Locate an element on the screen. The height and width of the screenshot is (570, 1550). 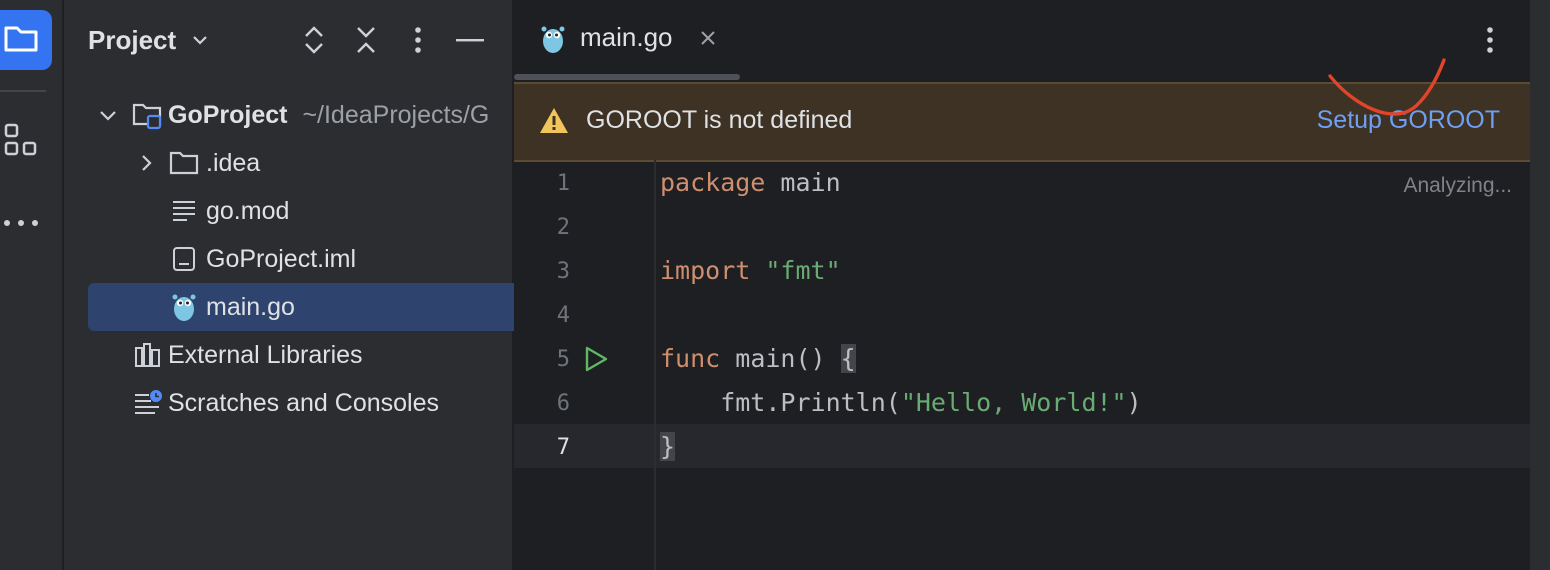
code-line: package main is located at coordinates (750, 182).